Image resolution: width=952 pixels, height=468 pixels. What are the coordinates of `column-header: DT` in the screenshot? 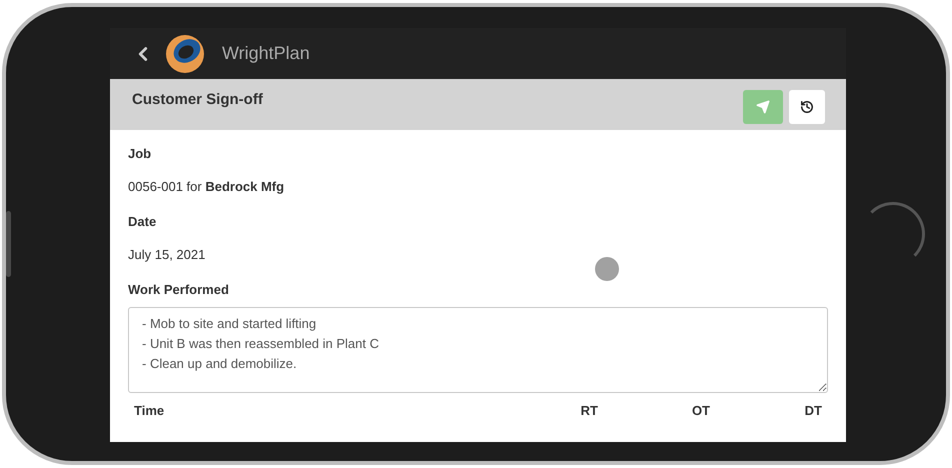 It's located at (813, 411).